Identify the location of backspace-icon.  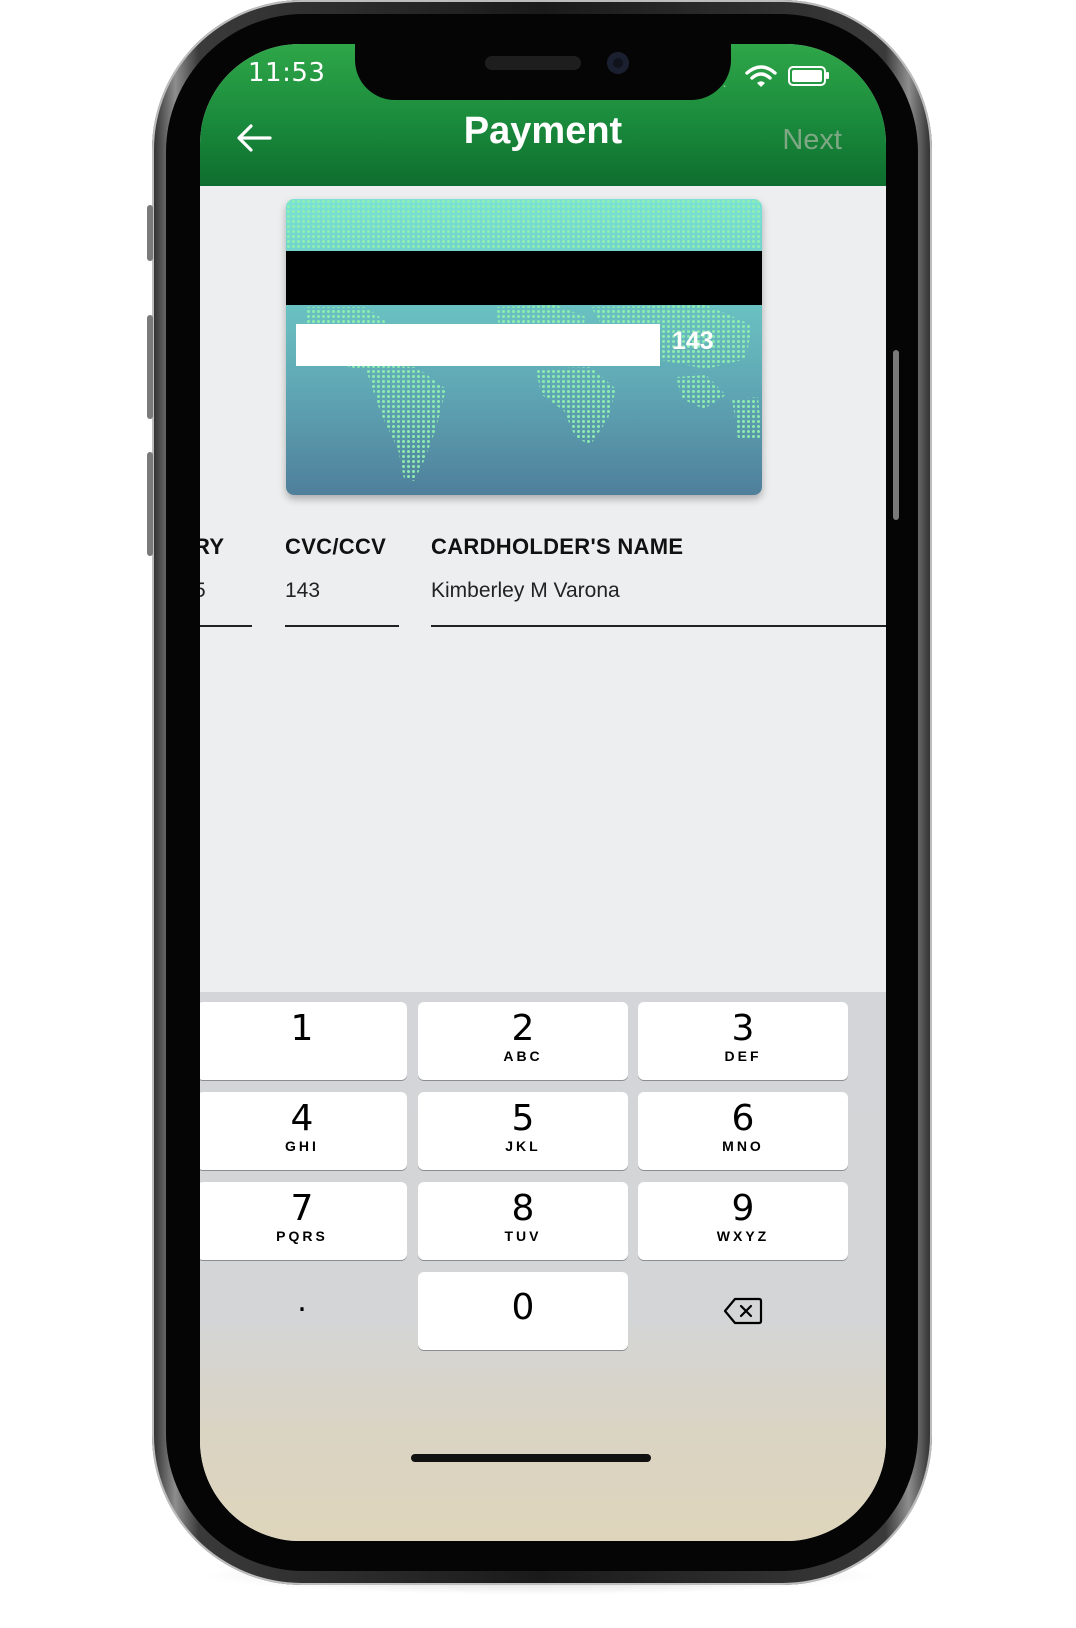
(743, 1311).